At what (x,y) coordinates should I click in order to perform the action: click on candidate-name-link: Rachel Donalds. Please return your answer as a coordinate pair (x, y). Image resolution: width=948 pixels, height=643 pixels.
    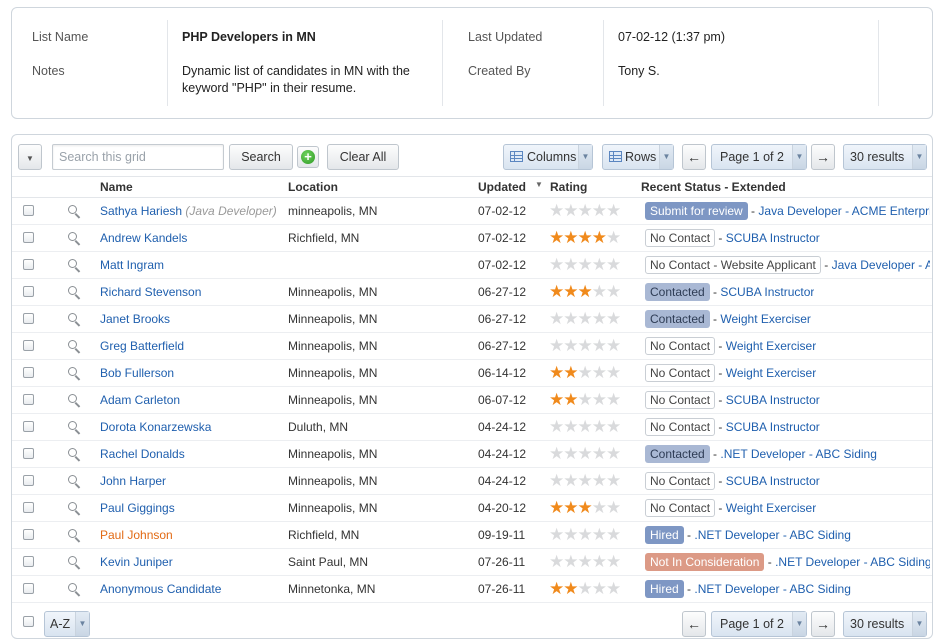
    Looking at the image, I should click on (142, 454).